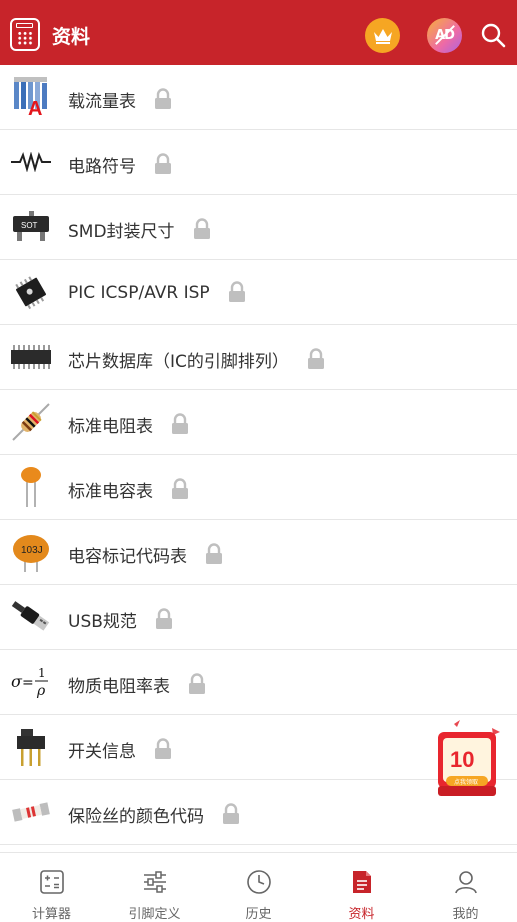 Image resolution: width=517 pixels, height=922 pixels. What do you see at coordinates (136, 817) in the screenshot?
I see `list-item-label: 保险丝的颜色代码` at bounding box center [136, 817].